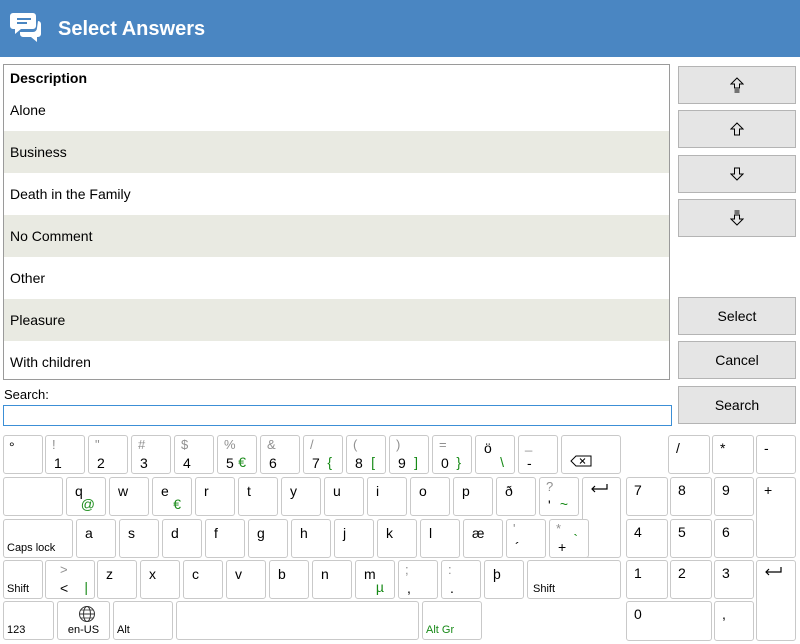 The width and height of the screenshot is (800, 644). What do you see at coordinates (737, 85) in the screenshot?
I see `move-to-top-button` at bounding box center [737, 85].